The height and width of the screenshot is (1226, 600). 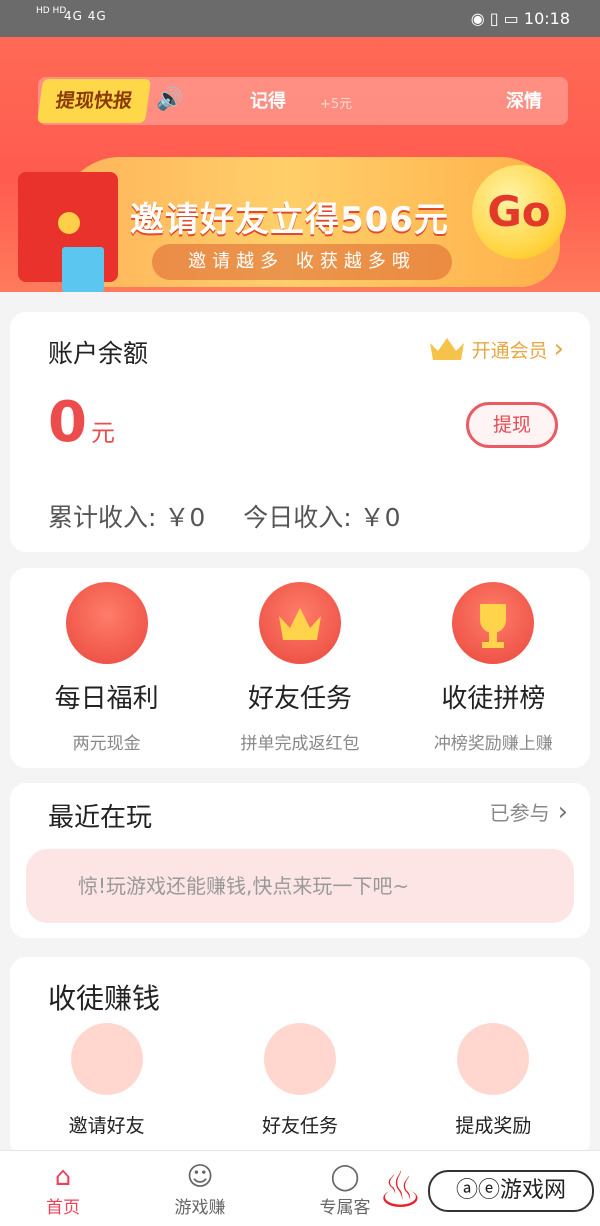 I want to click on invite-subtitle: 邀请越多 收获越多哦, so click(x=302, y=262).